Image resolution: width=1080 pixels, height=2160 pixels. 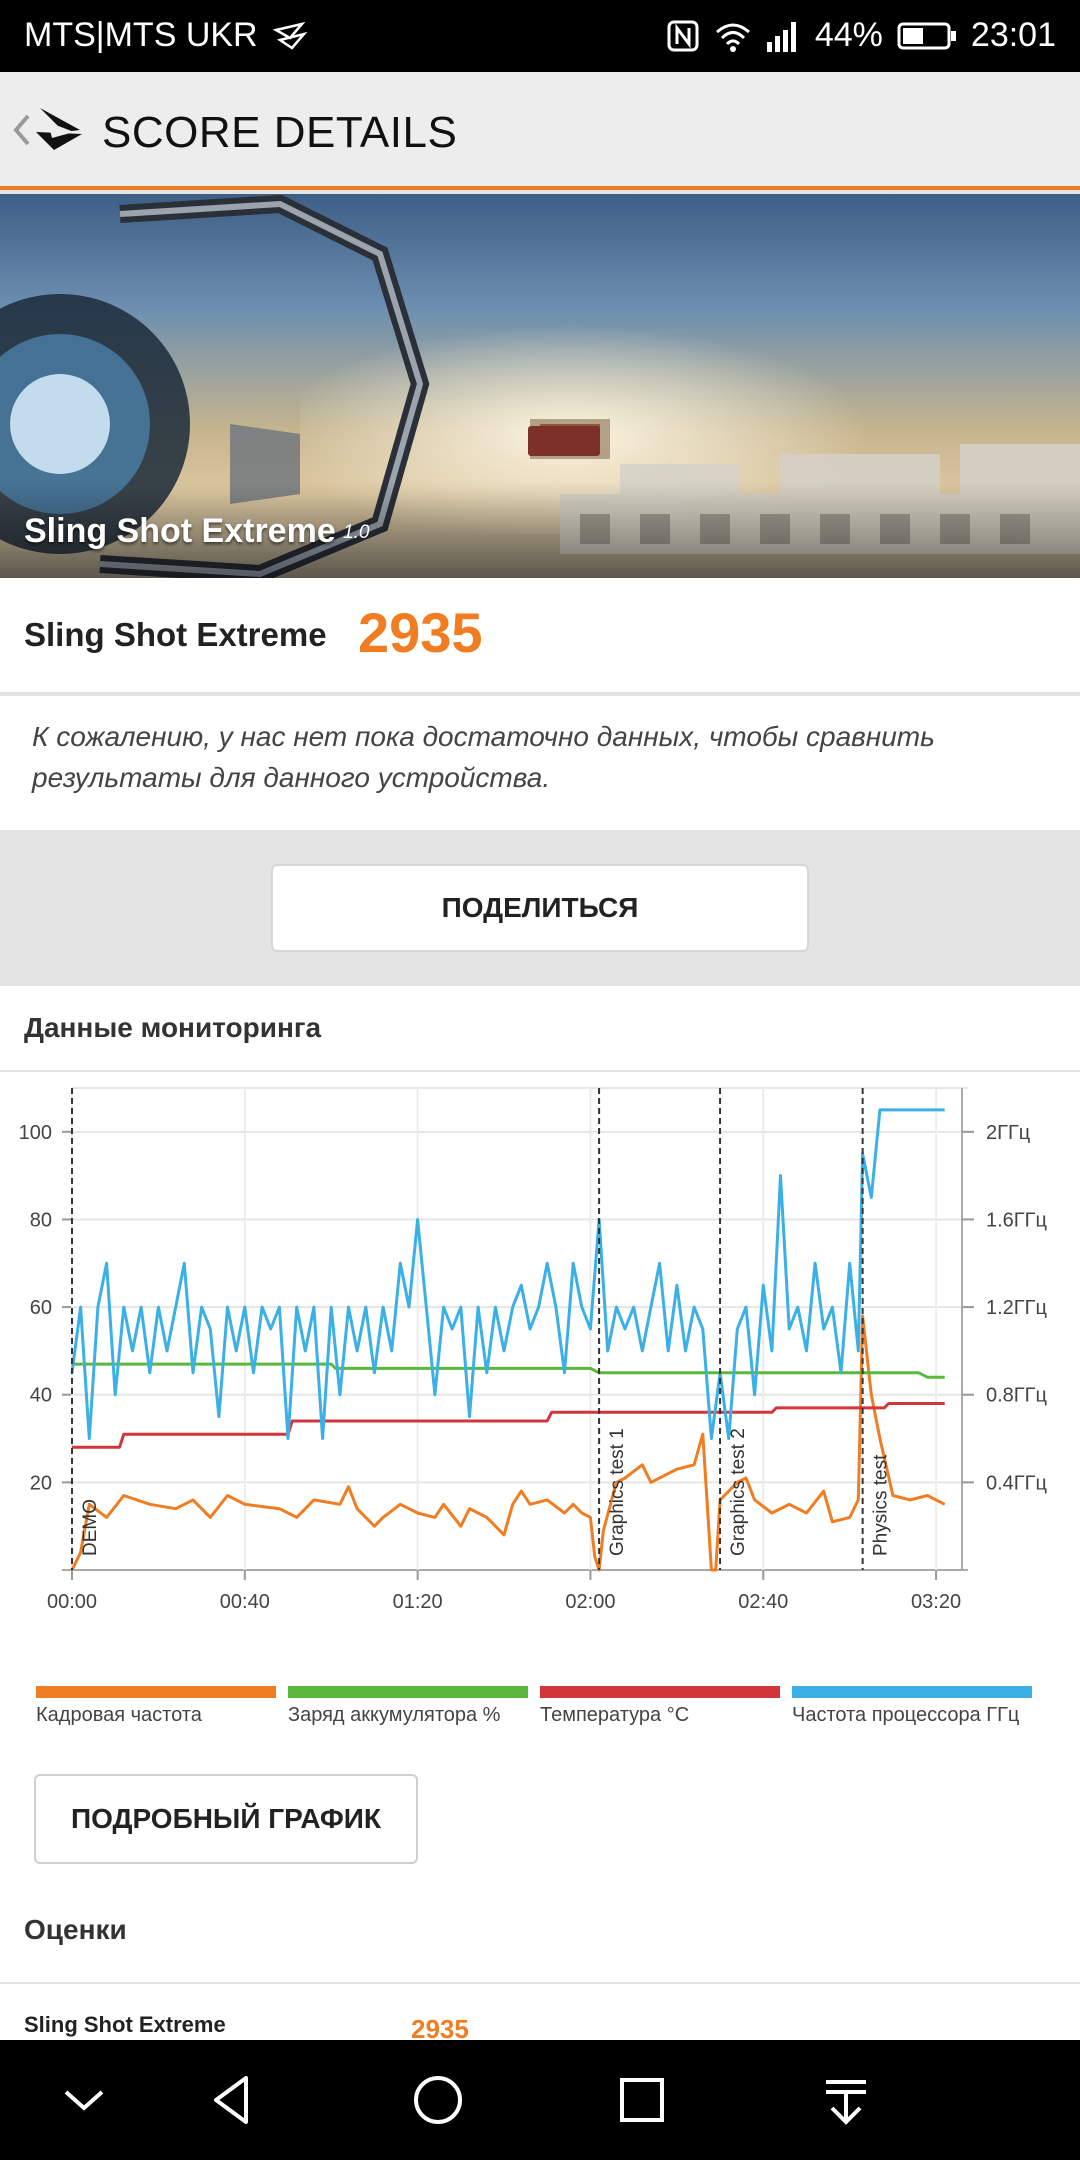 I want to click on navigation-arrow-icon, so click(x=290, y=35).